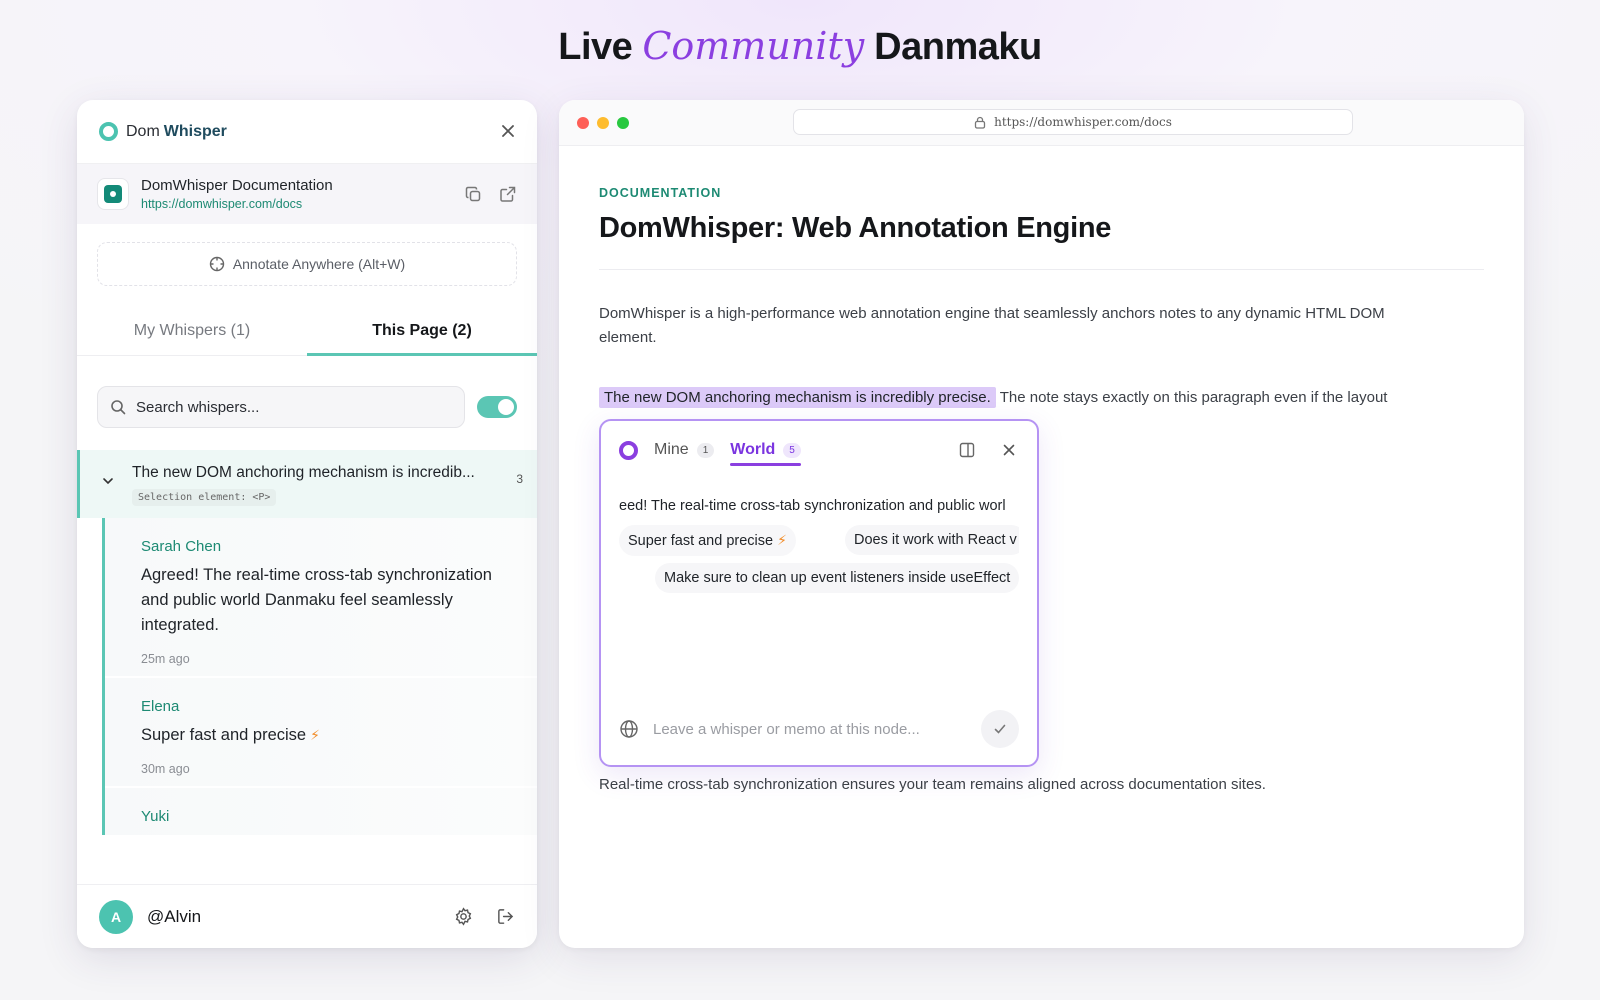 The height and width of the screenshot is (1000, 1600). I want to click on headline-live: Live, so click(595, 47).